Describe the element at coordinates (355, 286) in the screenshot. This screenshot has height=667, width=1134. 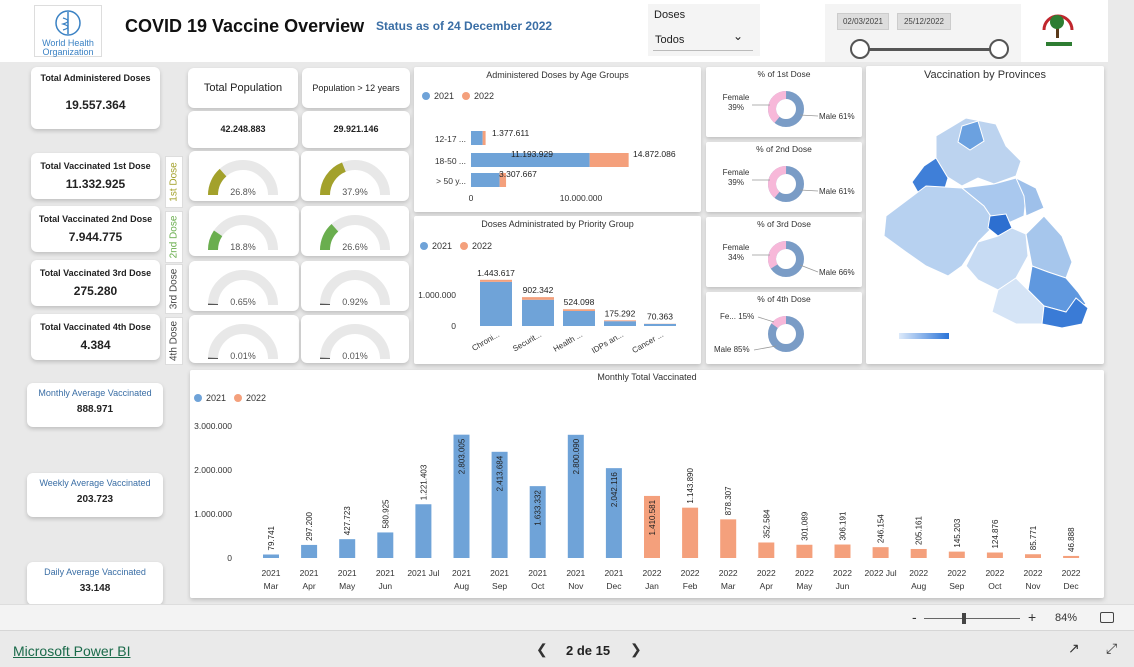
I see `gauge-card: 0.92%` at that location.